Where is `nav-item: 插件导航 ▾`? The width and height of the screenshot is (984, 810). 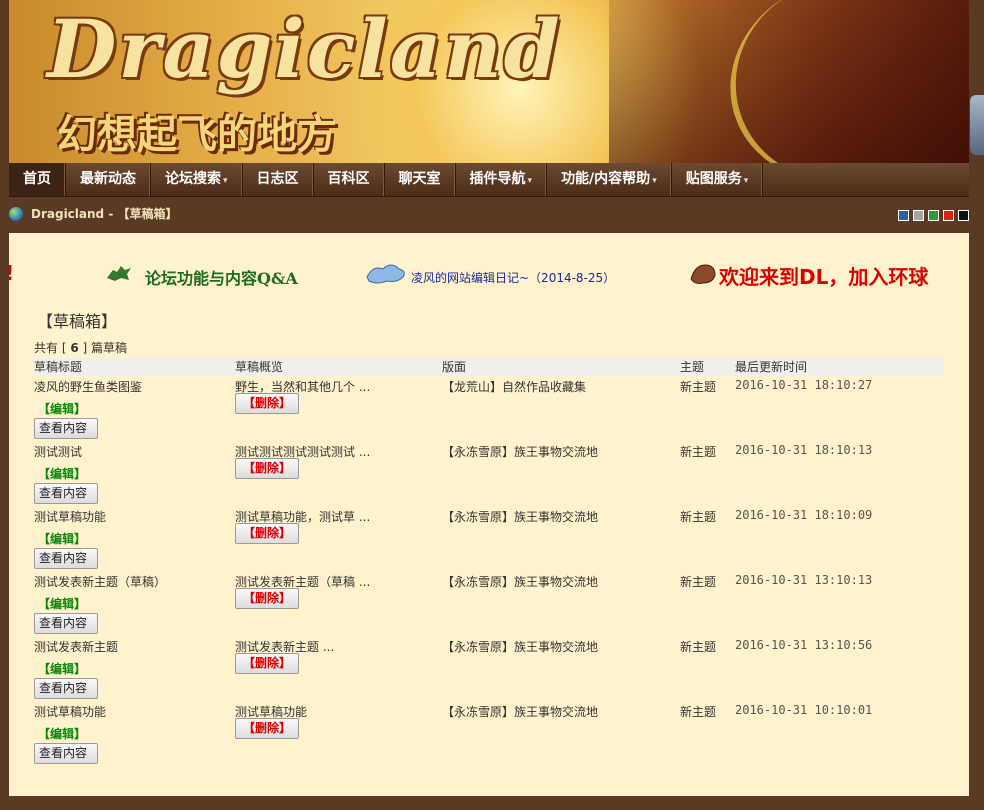
nav-item: 插件导航 ▾ is located at coordinates (502, 179).